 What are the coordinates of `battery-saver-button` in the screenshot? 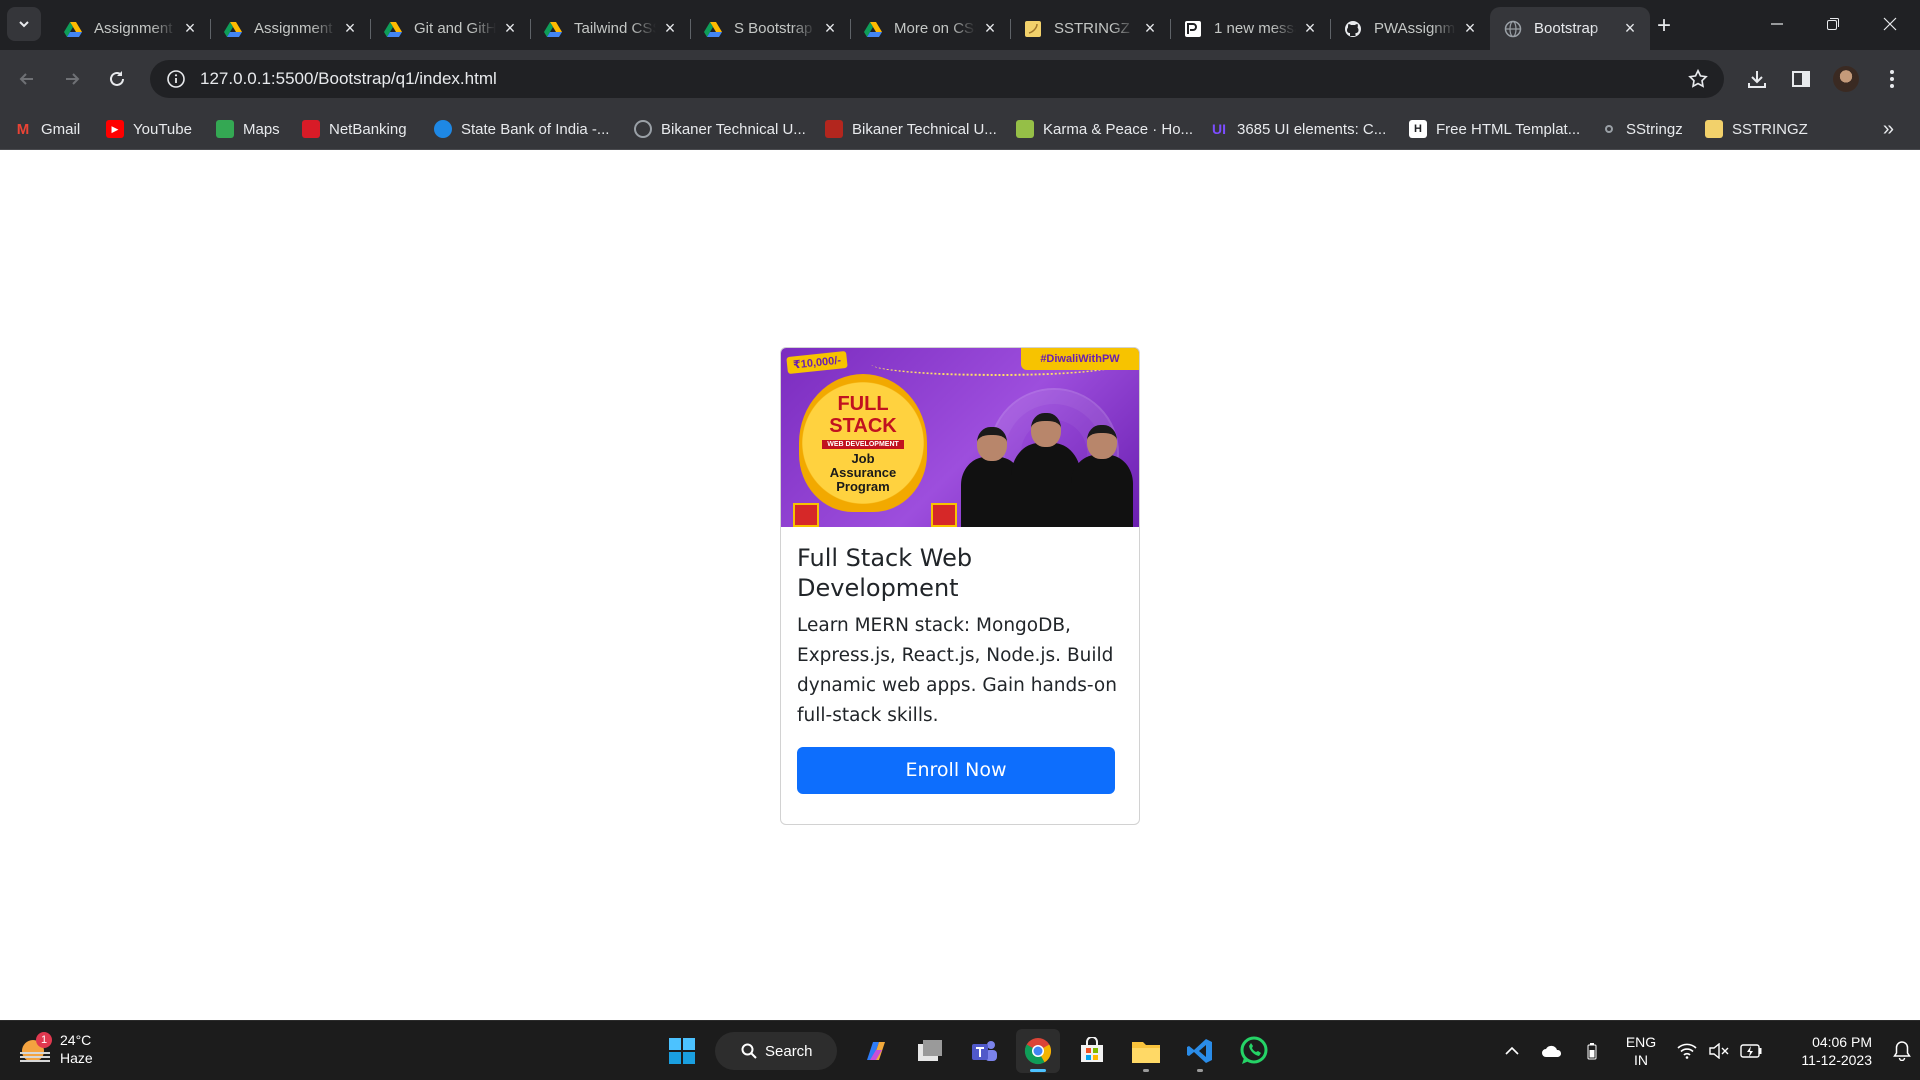 It's located at (1592, 1051).